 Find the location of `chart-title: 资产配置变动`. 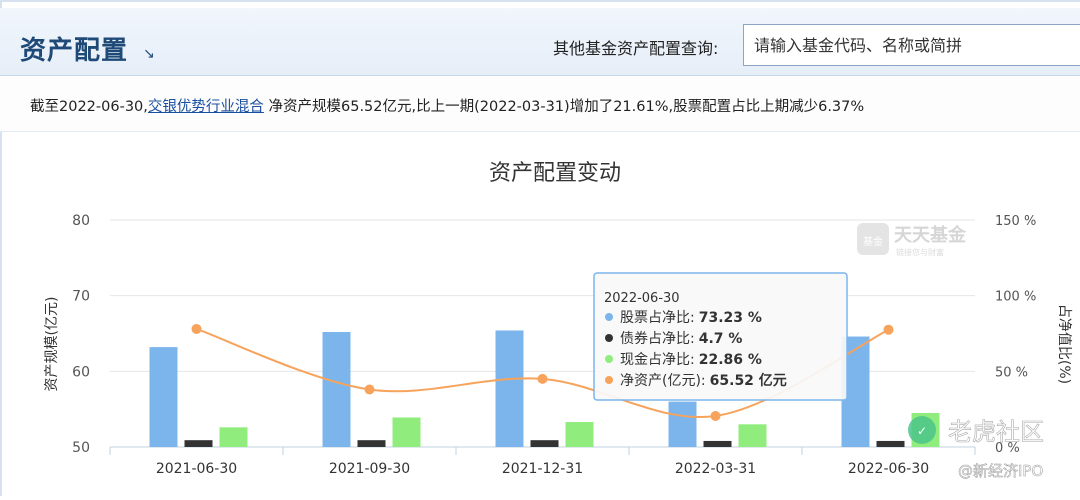

chart-title: 资产配置变动 is located at coordinates (555, 173).